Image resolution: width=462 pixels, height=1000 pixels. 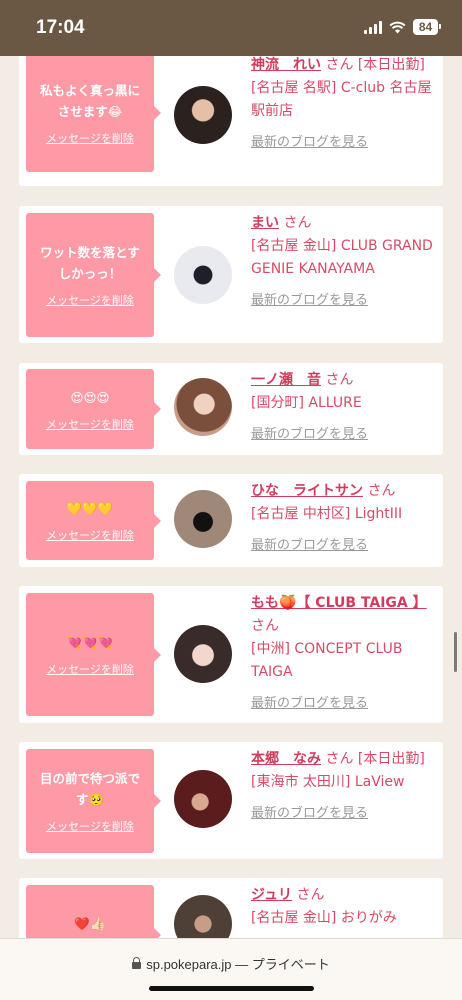 What do you see at coordinates (327, 660) in the screenshot?
I see `shop-name: [中洲] CONCEPT CLUB TAIGA` at bounding box center [327, 660].